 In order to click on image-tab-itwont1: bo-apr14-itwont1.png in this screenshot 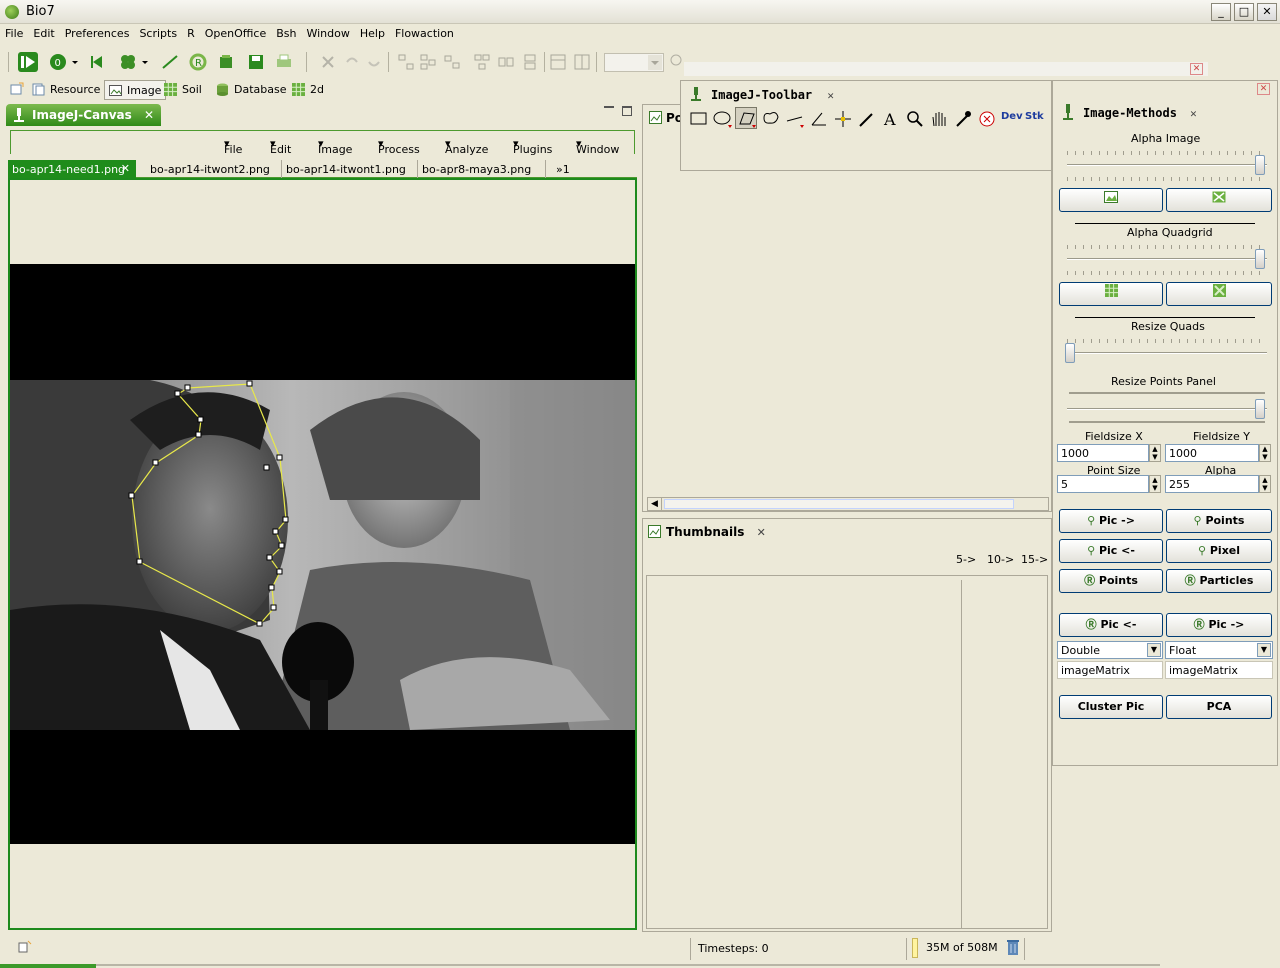, I will do `click(350, 169)`.